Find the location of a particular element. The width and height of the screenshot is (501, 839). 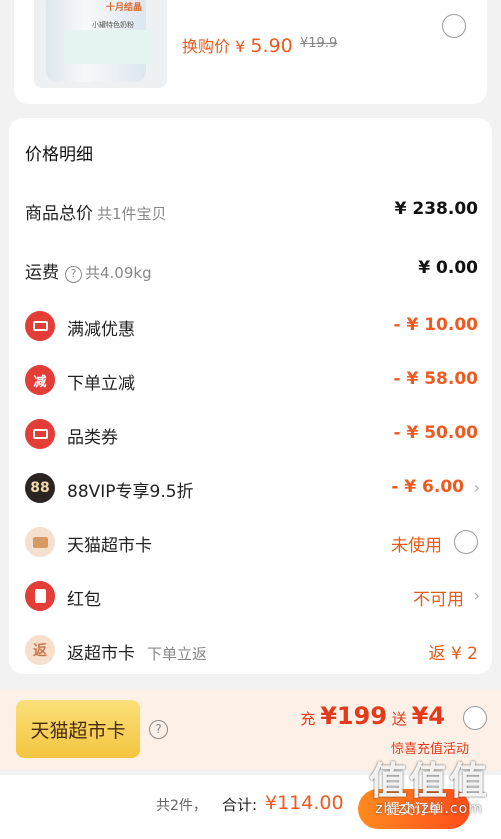

swap-product-card: 十月结晶 小罐特色奶粉 换购价 ¥ 5.90 ¥19.9 is located at coordinates (250, 52).